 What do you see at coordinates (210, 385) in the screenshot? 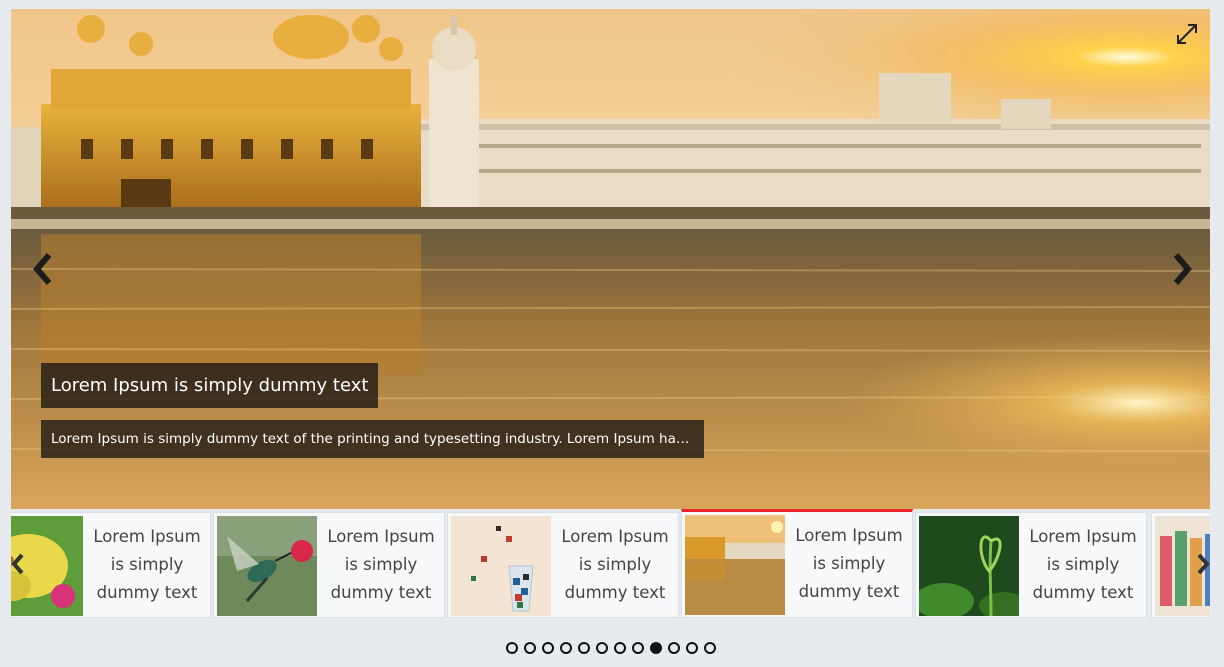
I see `slide-caption-title: Lorem Ipsum is simply dummy text` at bounding box center [210, 385].